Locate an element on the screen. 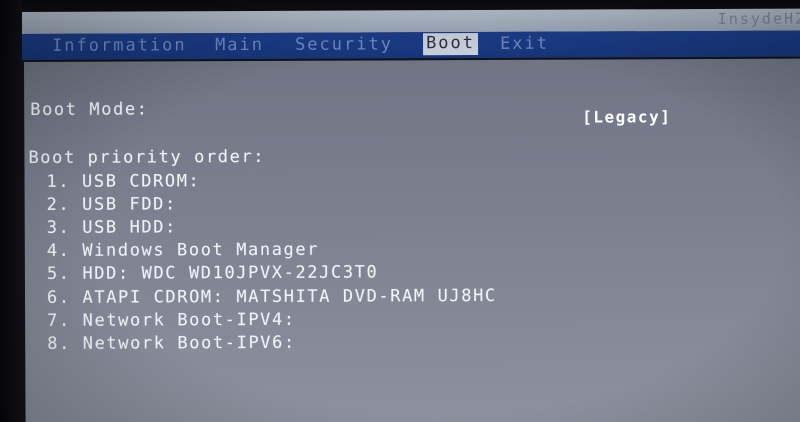 The width and height of the screenshot is (800, 422). boot-mode-value: [Legacy] is located at coordinates (626, 116).